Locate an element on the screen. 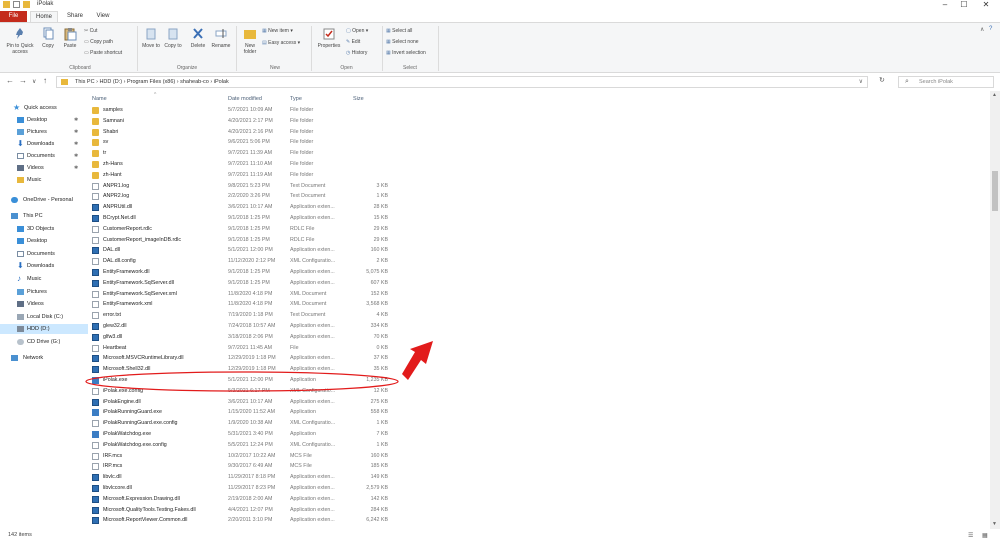 This screenshot has height=543, width=1000. new-folder-button: New folder is located at coordinates (250, 41).